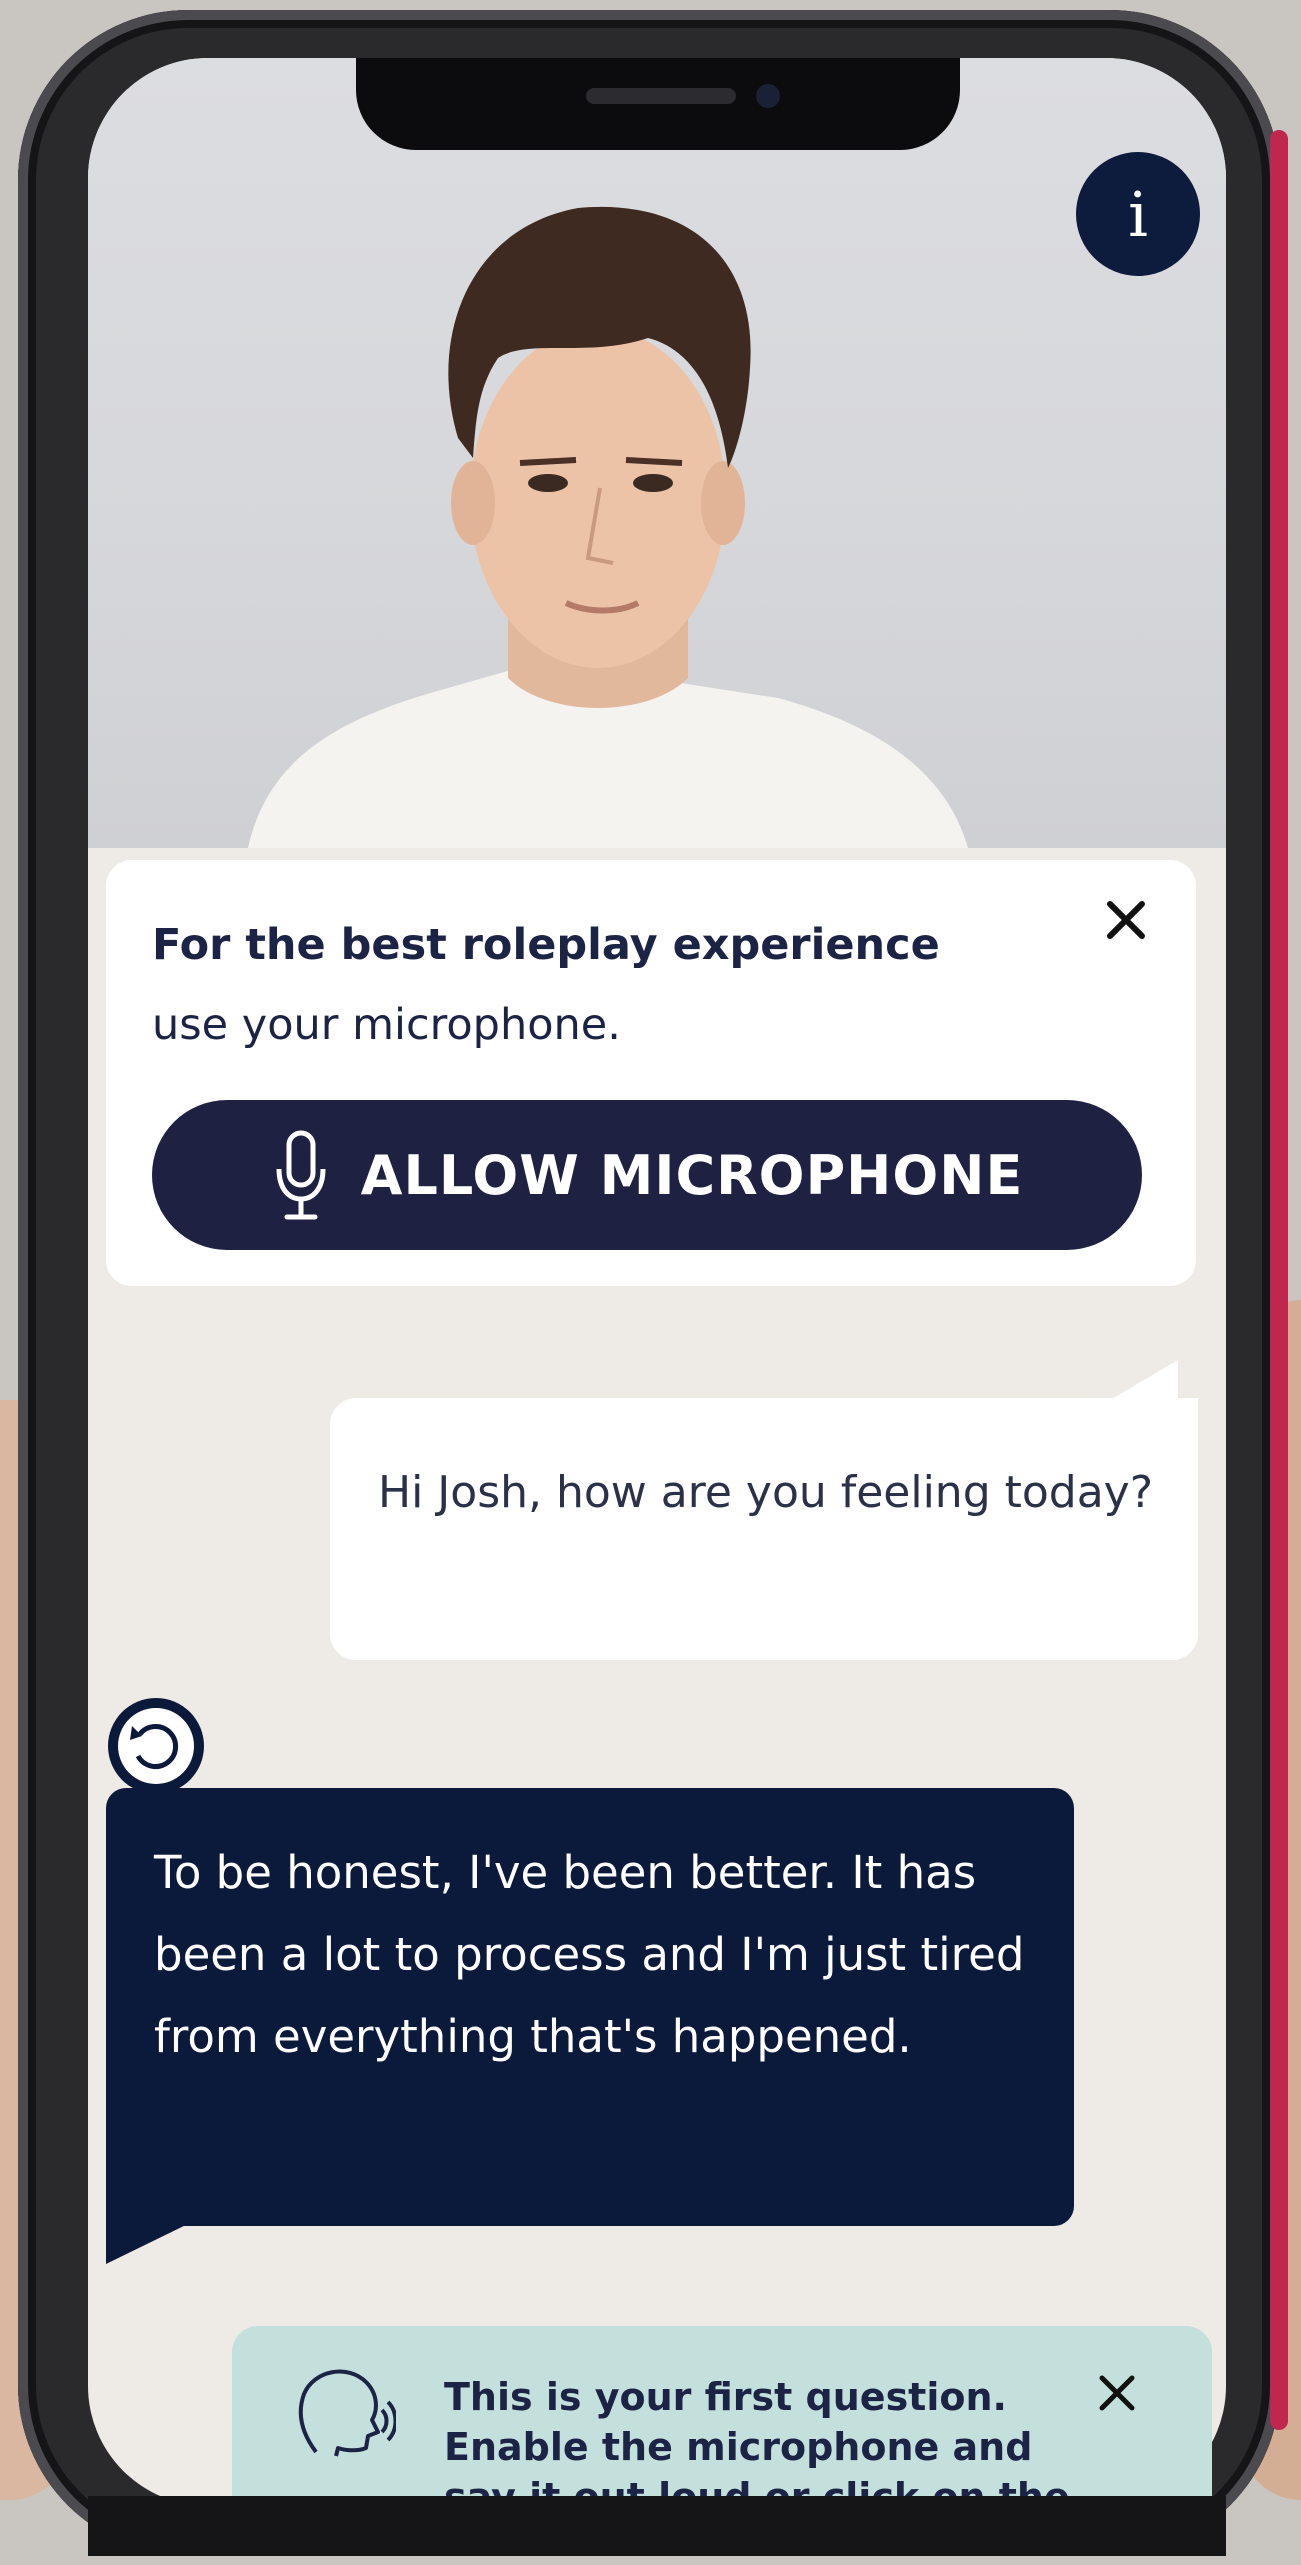  Describe the element at coordinates (768, 96) in the screenshot. I see `front-camera` at that location.